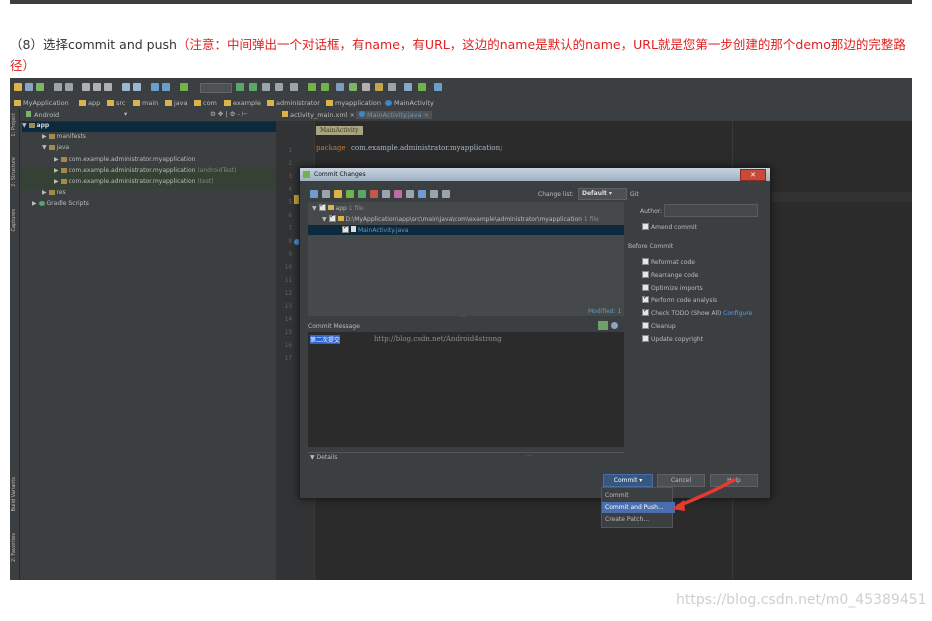 The image size is (932, 621). I want to click on vcs-compare-icon, so click(366, 87).